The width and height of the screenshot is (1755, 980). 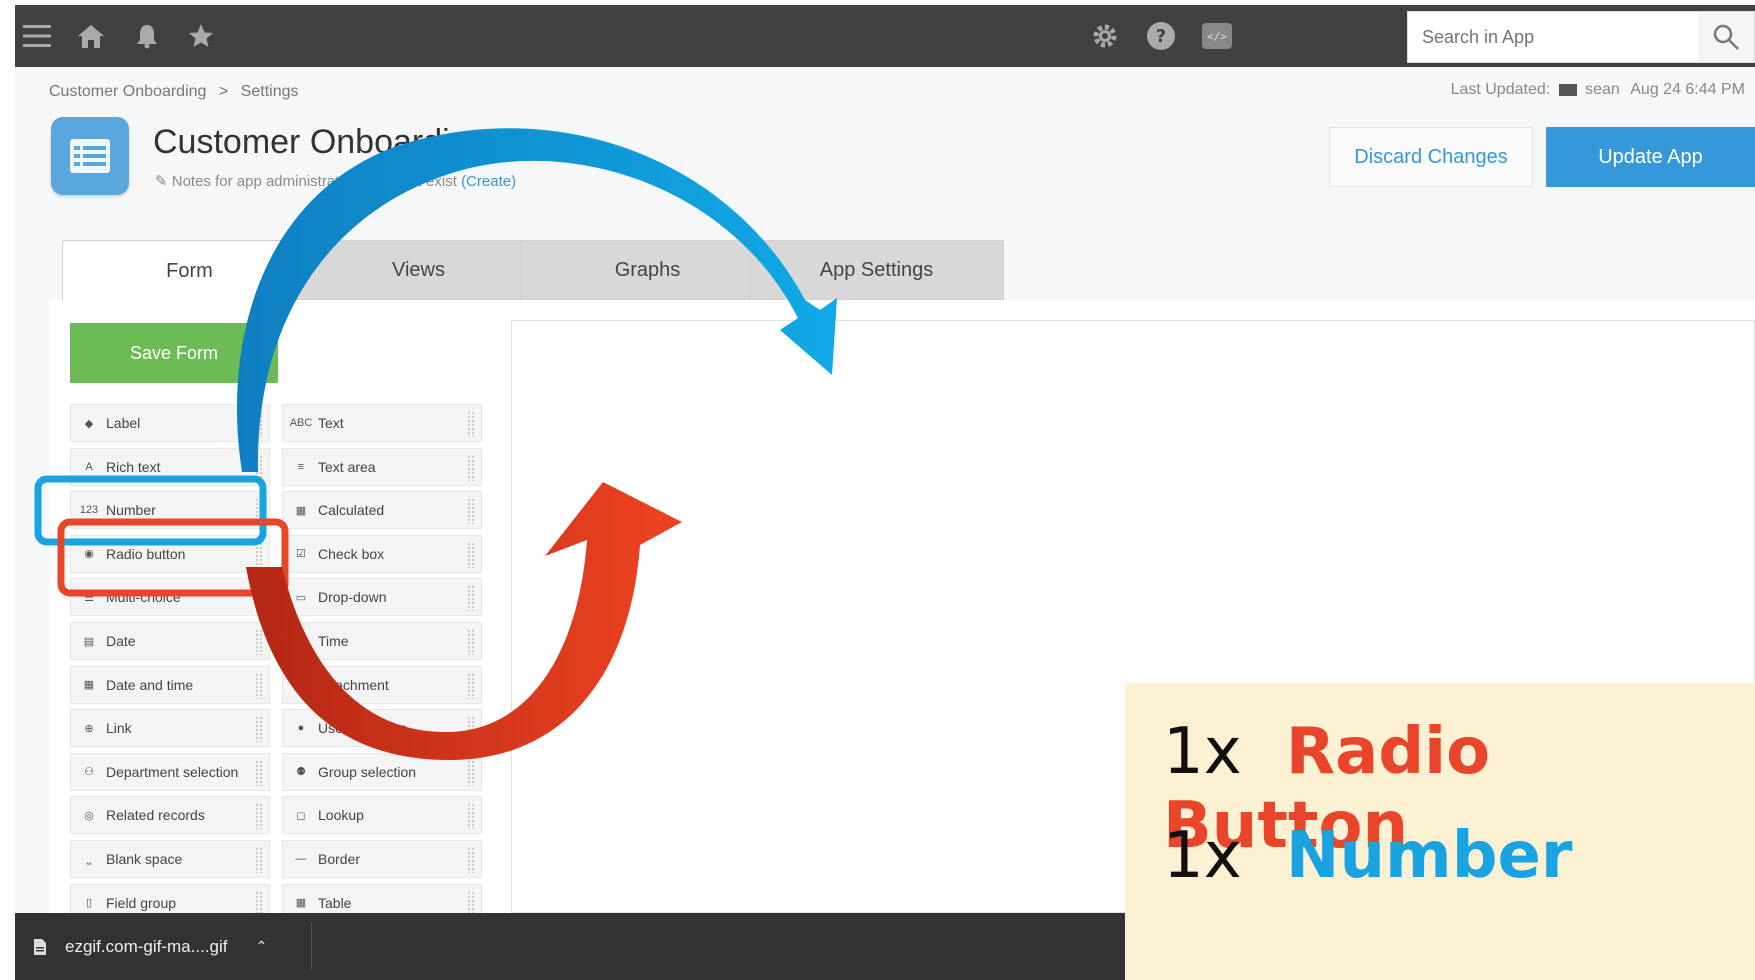 What do you see at coordinates (37, 36) in the screenshot?
I see `menu-icon` at bounding box center [37, 36].